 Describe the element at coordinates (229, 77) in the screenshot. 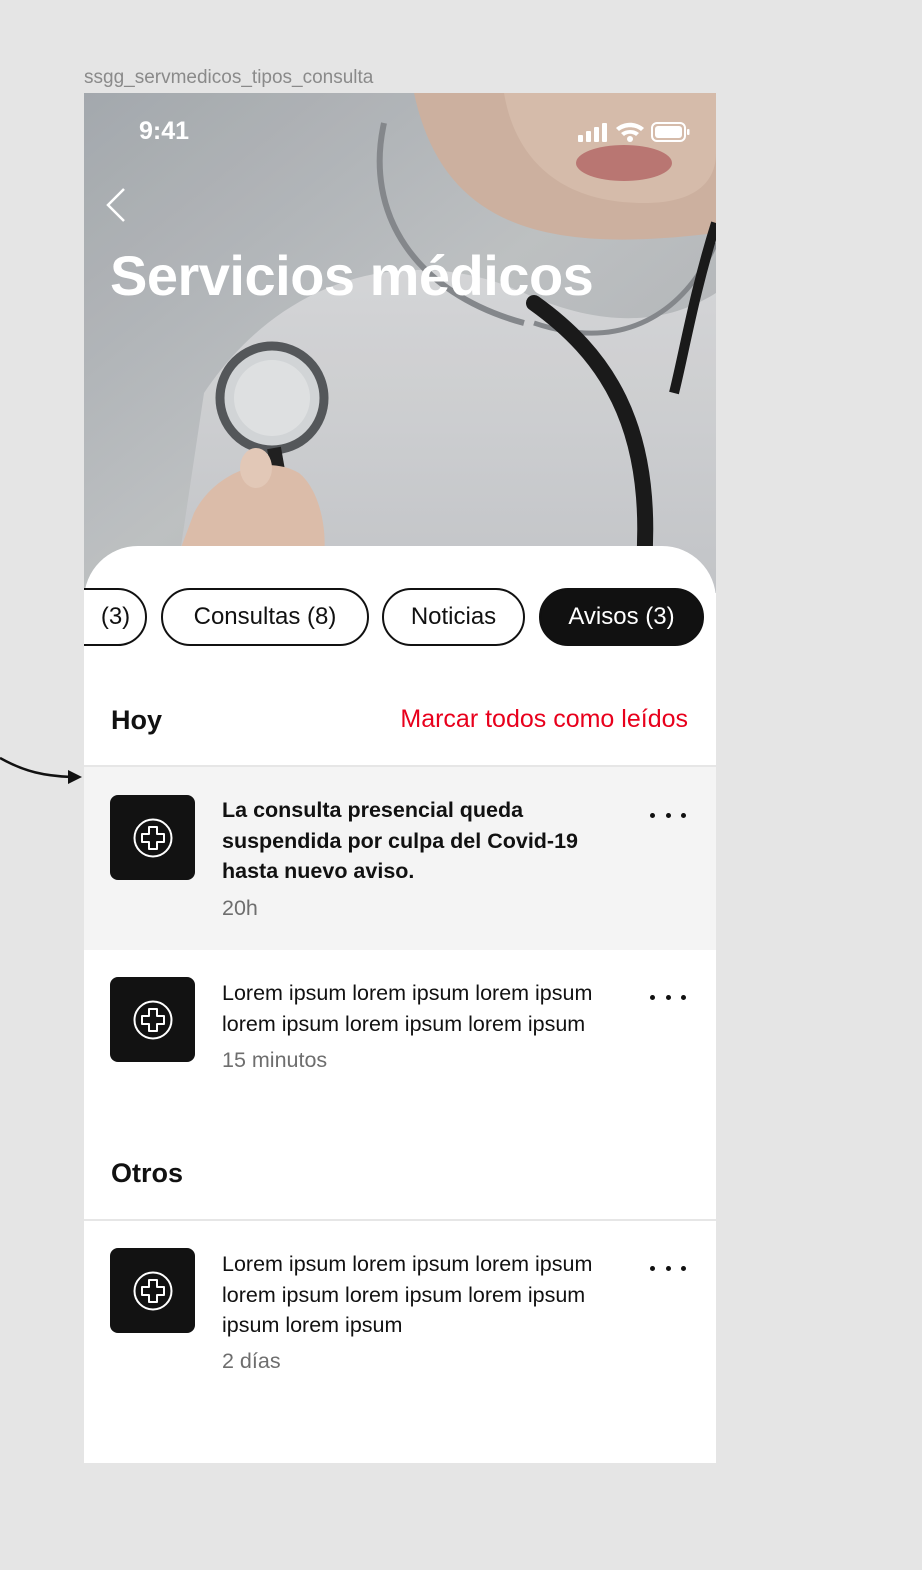

I see `frame-label: ssgg_servmedicos_tipos_consulta` at that location.